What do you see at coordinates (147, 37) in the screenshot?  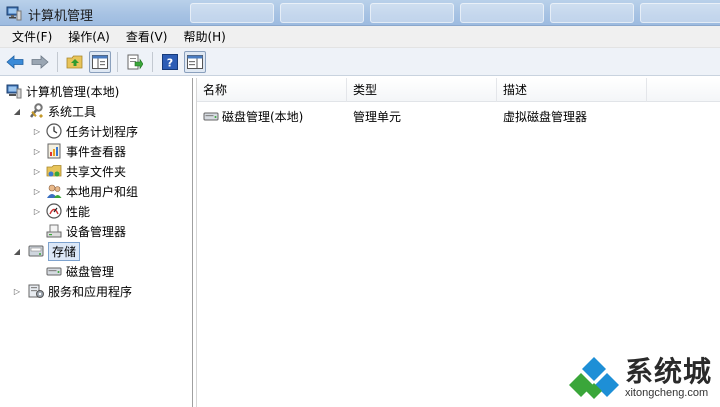 I see `menu-view: 查看(V)` at bounding box center [147, 37].